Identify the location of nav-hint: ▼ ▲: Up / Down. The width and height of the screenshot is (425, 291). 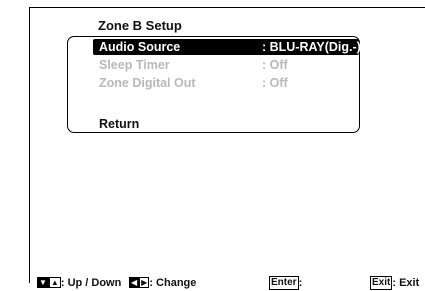
(79, 283).